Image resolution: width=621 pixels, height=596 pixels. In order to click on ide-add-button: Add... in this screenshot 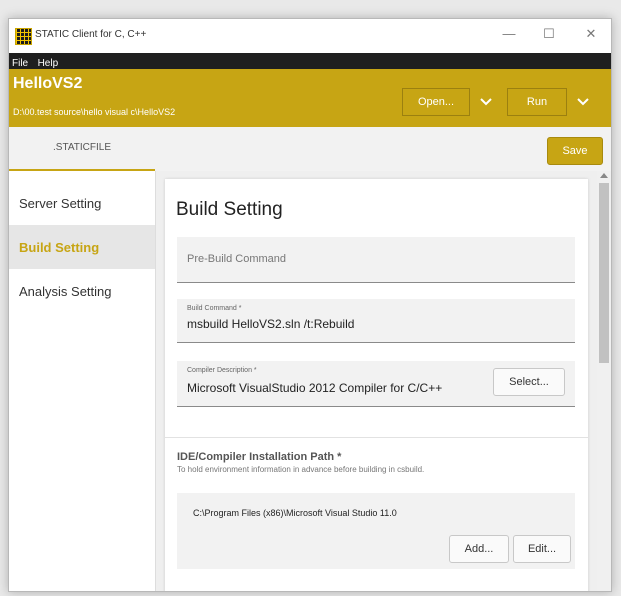, I will do `click(479, 549)`.